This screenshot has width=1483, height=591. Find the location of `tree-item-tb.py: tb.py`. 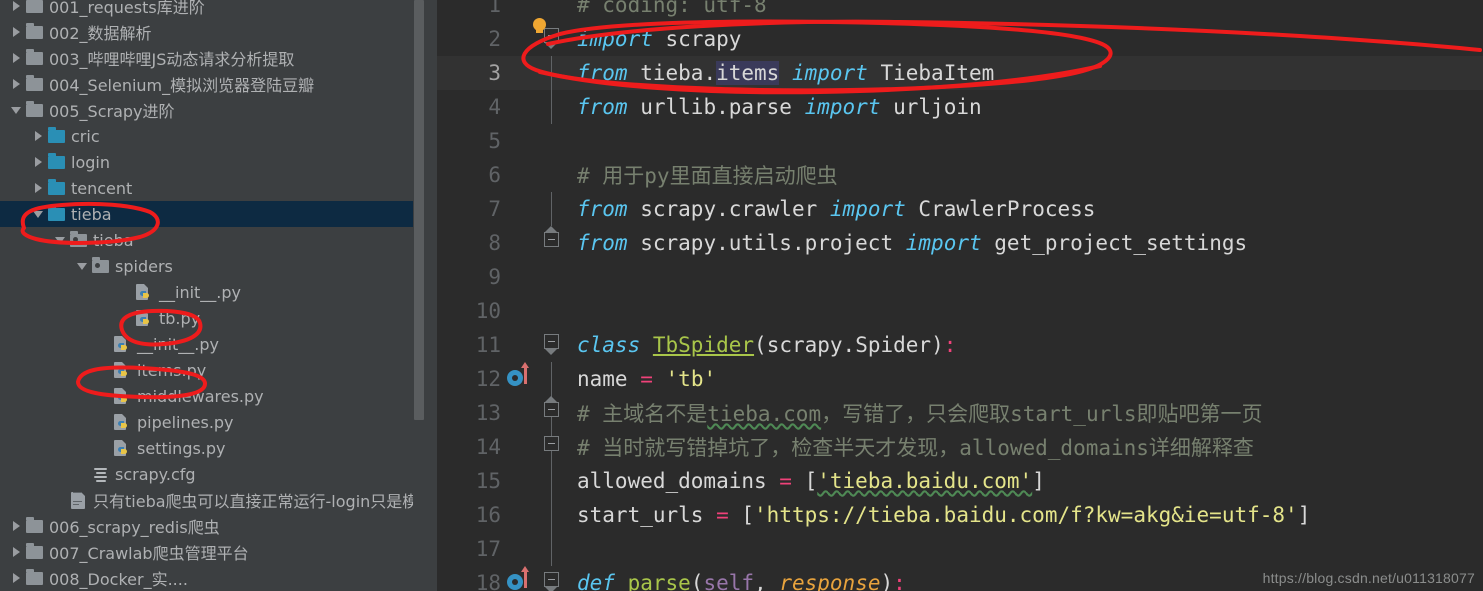

tree-item-tb.py: tb.py is located at coordinates (218, 318).